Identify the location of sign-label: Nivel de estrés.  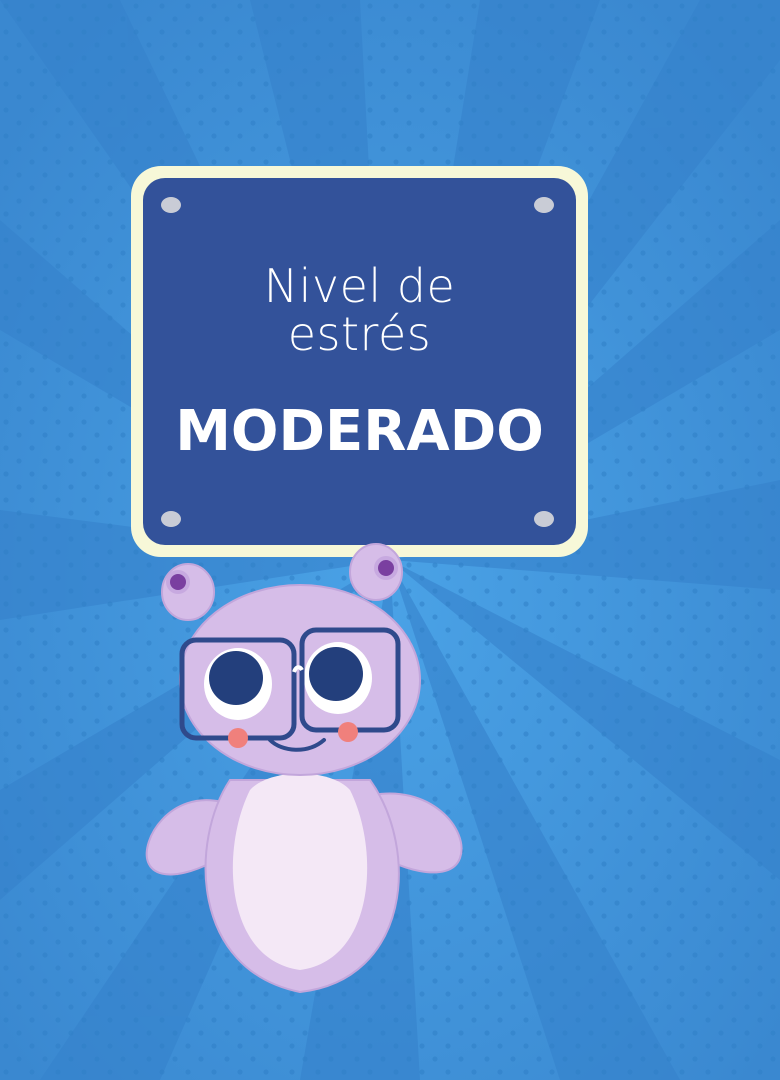
(359, 310).